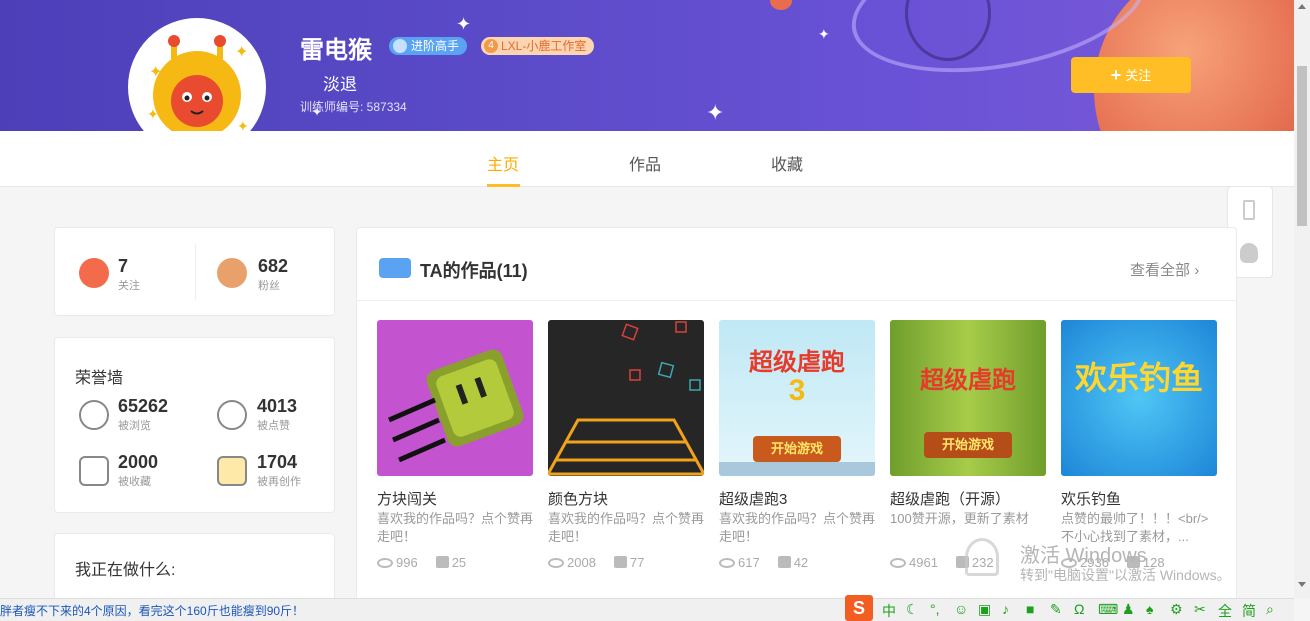 The image size is (1310, 621). I want to click on level-badge-label: 进阶高手, so click(435, 46).